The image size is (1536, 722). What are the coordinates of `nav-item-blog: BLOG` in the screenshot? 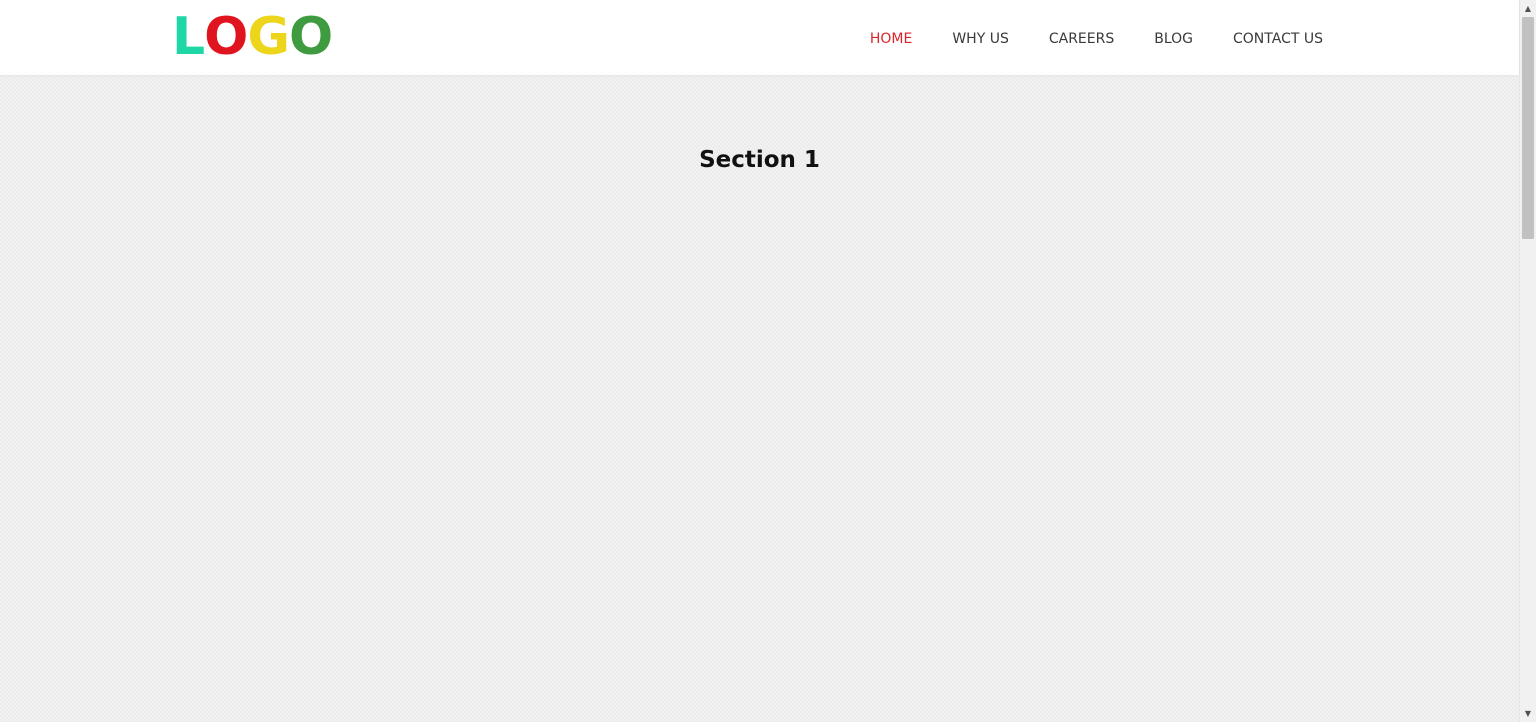 It's located at (1173, 39).